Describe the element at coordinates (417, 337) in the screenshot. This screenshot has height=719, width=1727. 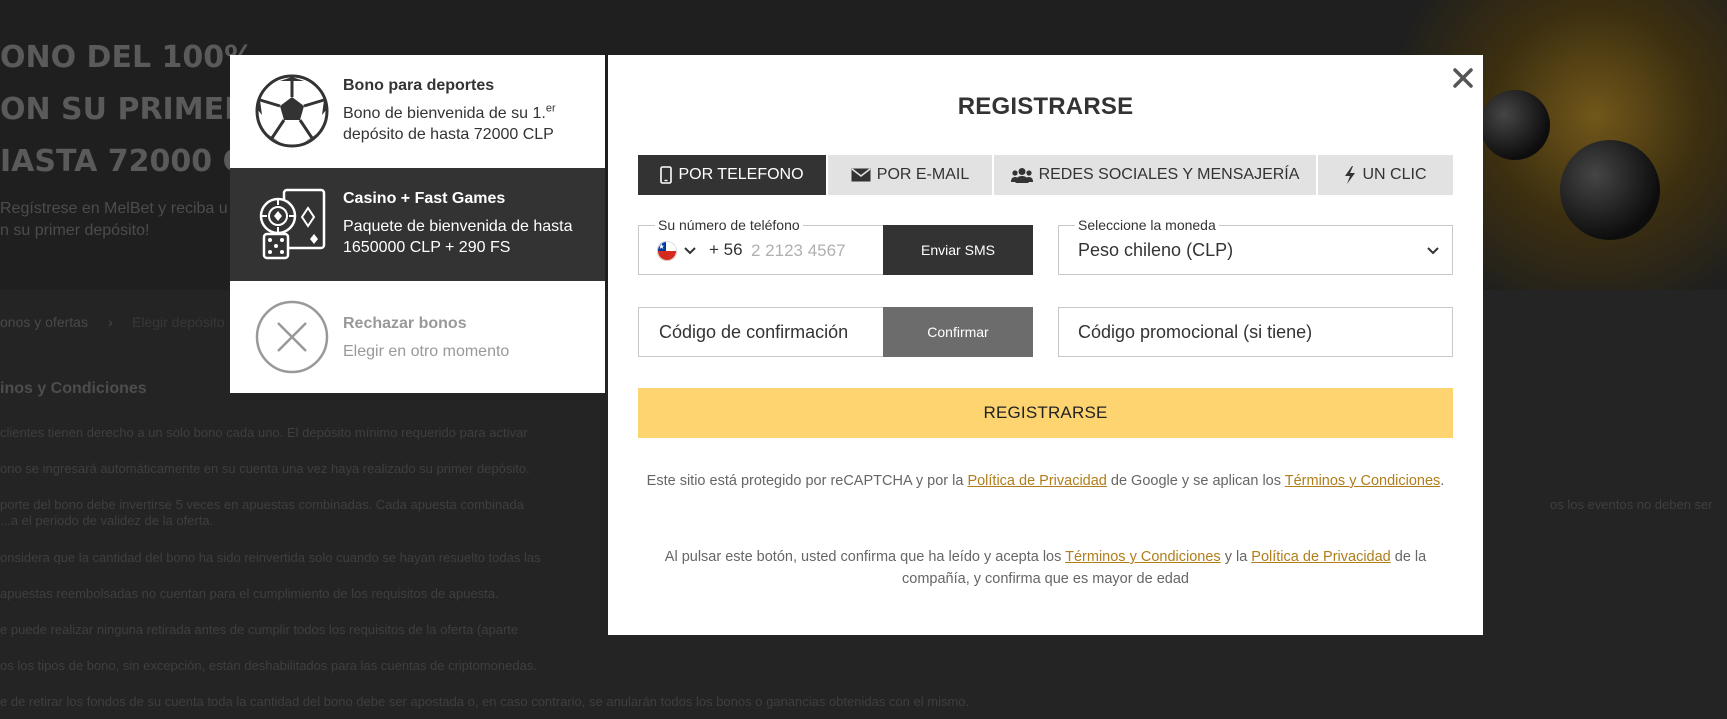
I see `bonus-option-reject: Rechazar bonos Elegir en otro momento` at that location.